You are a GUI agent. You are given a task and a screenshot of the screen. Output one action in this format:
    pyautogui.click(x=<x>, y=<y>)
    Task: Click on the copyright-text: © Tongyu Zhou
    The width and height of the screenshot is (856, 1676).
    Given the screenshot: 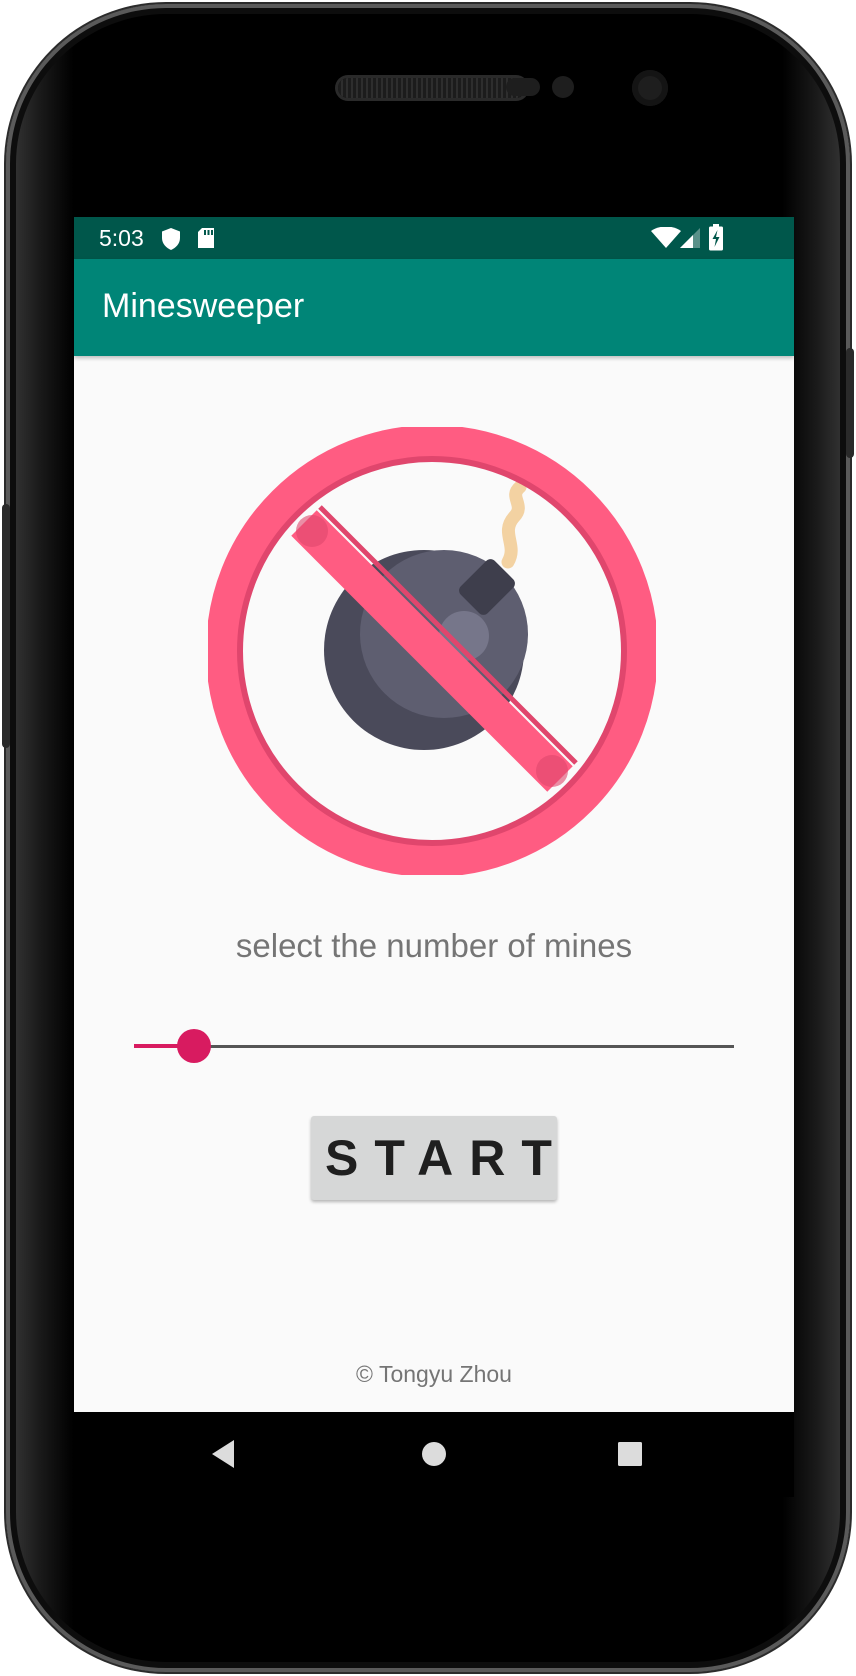 What is the action you would take?
    pyautogui.click(x=434, y=1374)
    